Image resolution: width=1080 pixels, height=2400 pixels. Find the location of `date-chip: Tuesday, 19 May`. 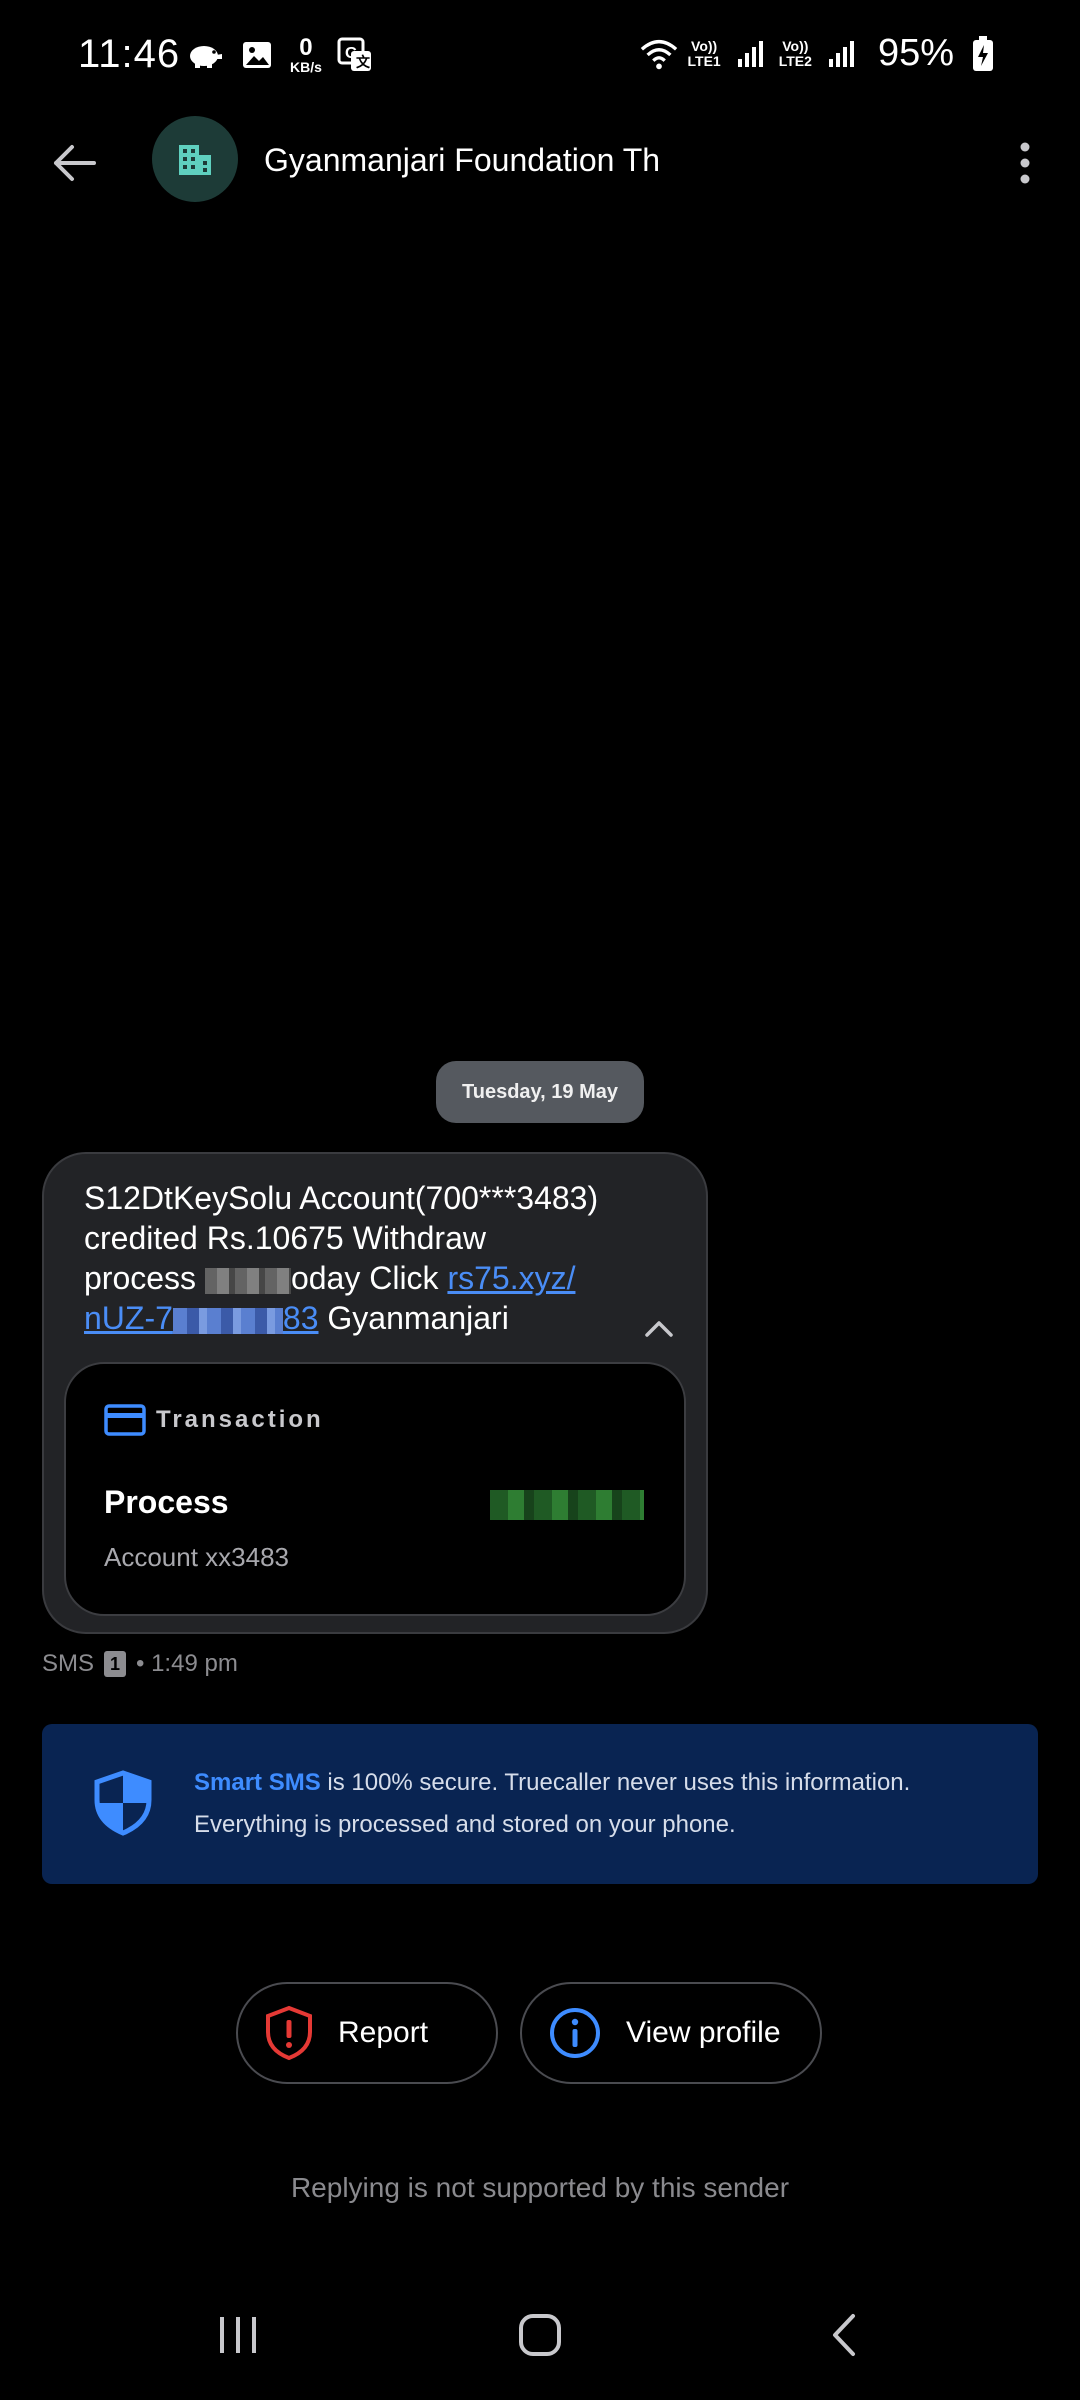

date-chip: Tuesday, 19 May is located at coordinates (540, 1092).